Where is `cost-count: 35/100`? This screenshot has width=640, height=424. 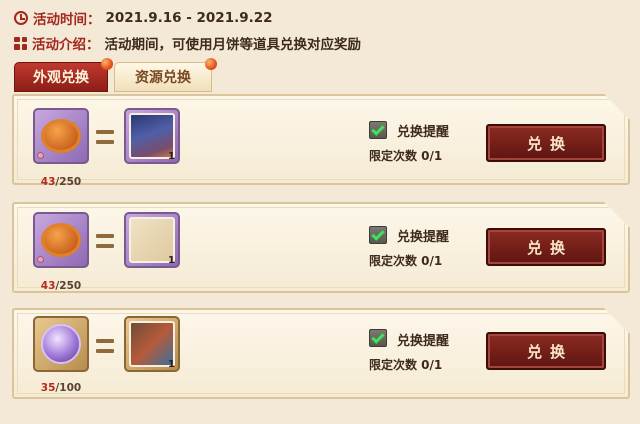
cost-count: 35/100 is located at coordinates (61, 388).